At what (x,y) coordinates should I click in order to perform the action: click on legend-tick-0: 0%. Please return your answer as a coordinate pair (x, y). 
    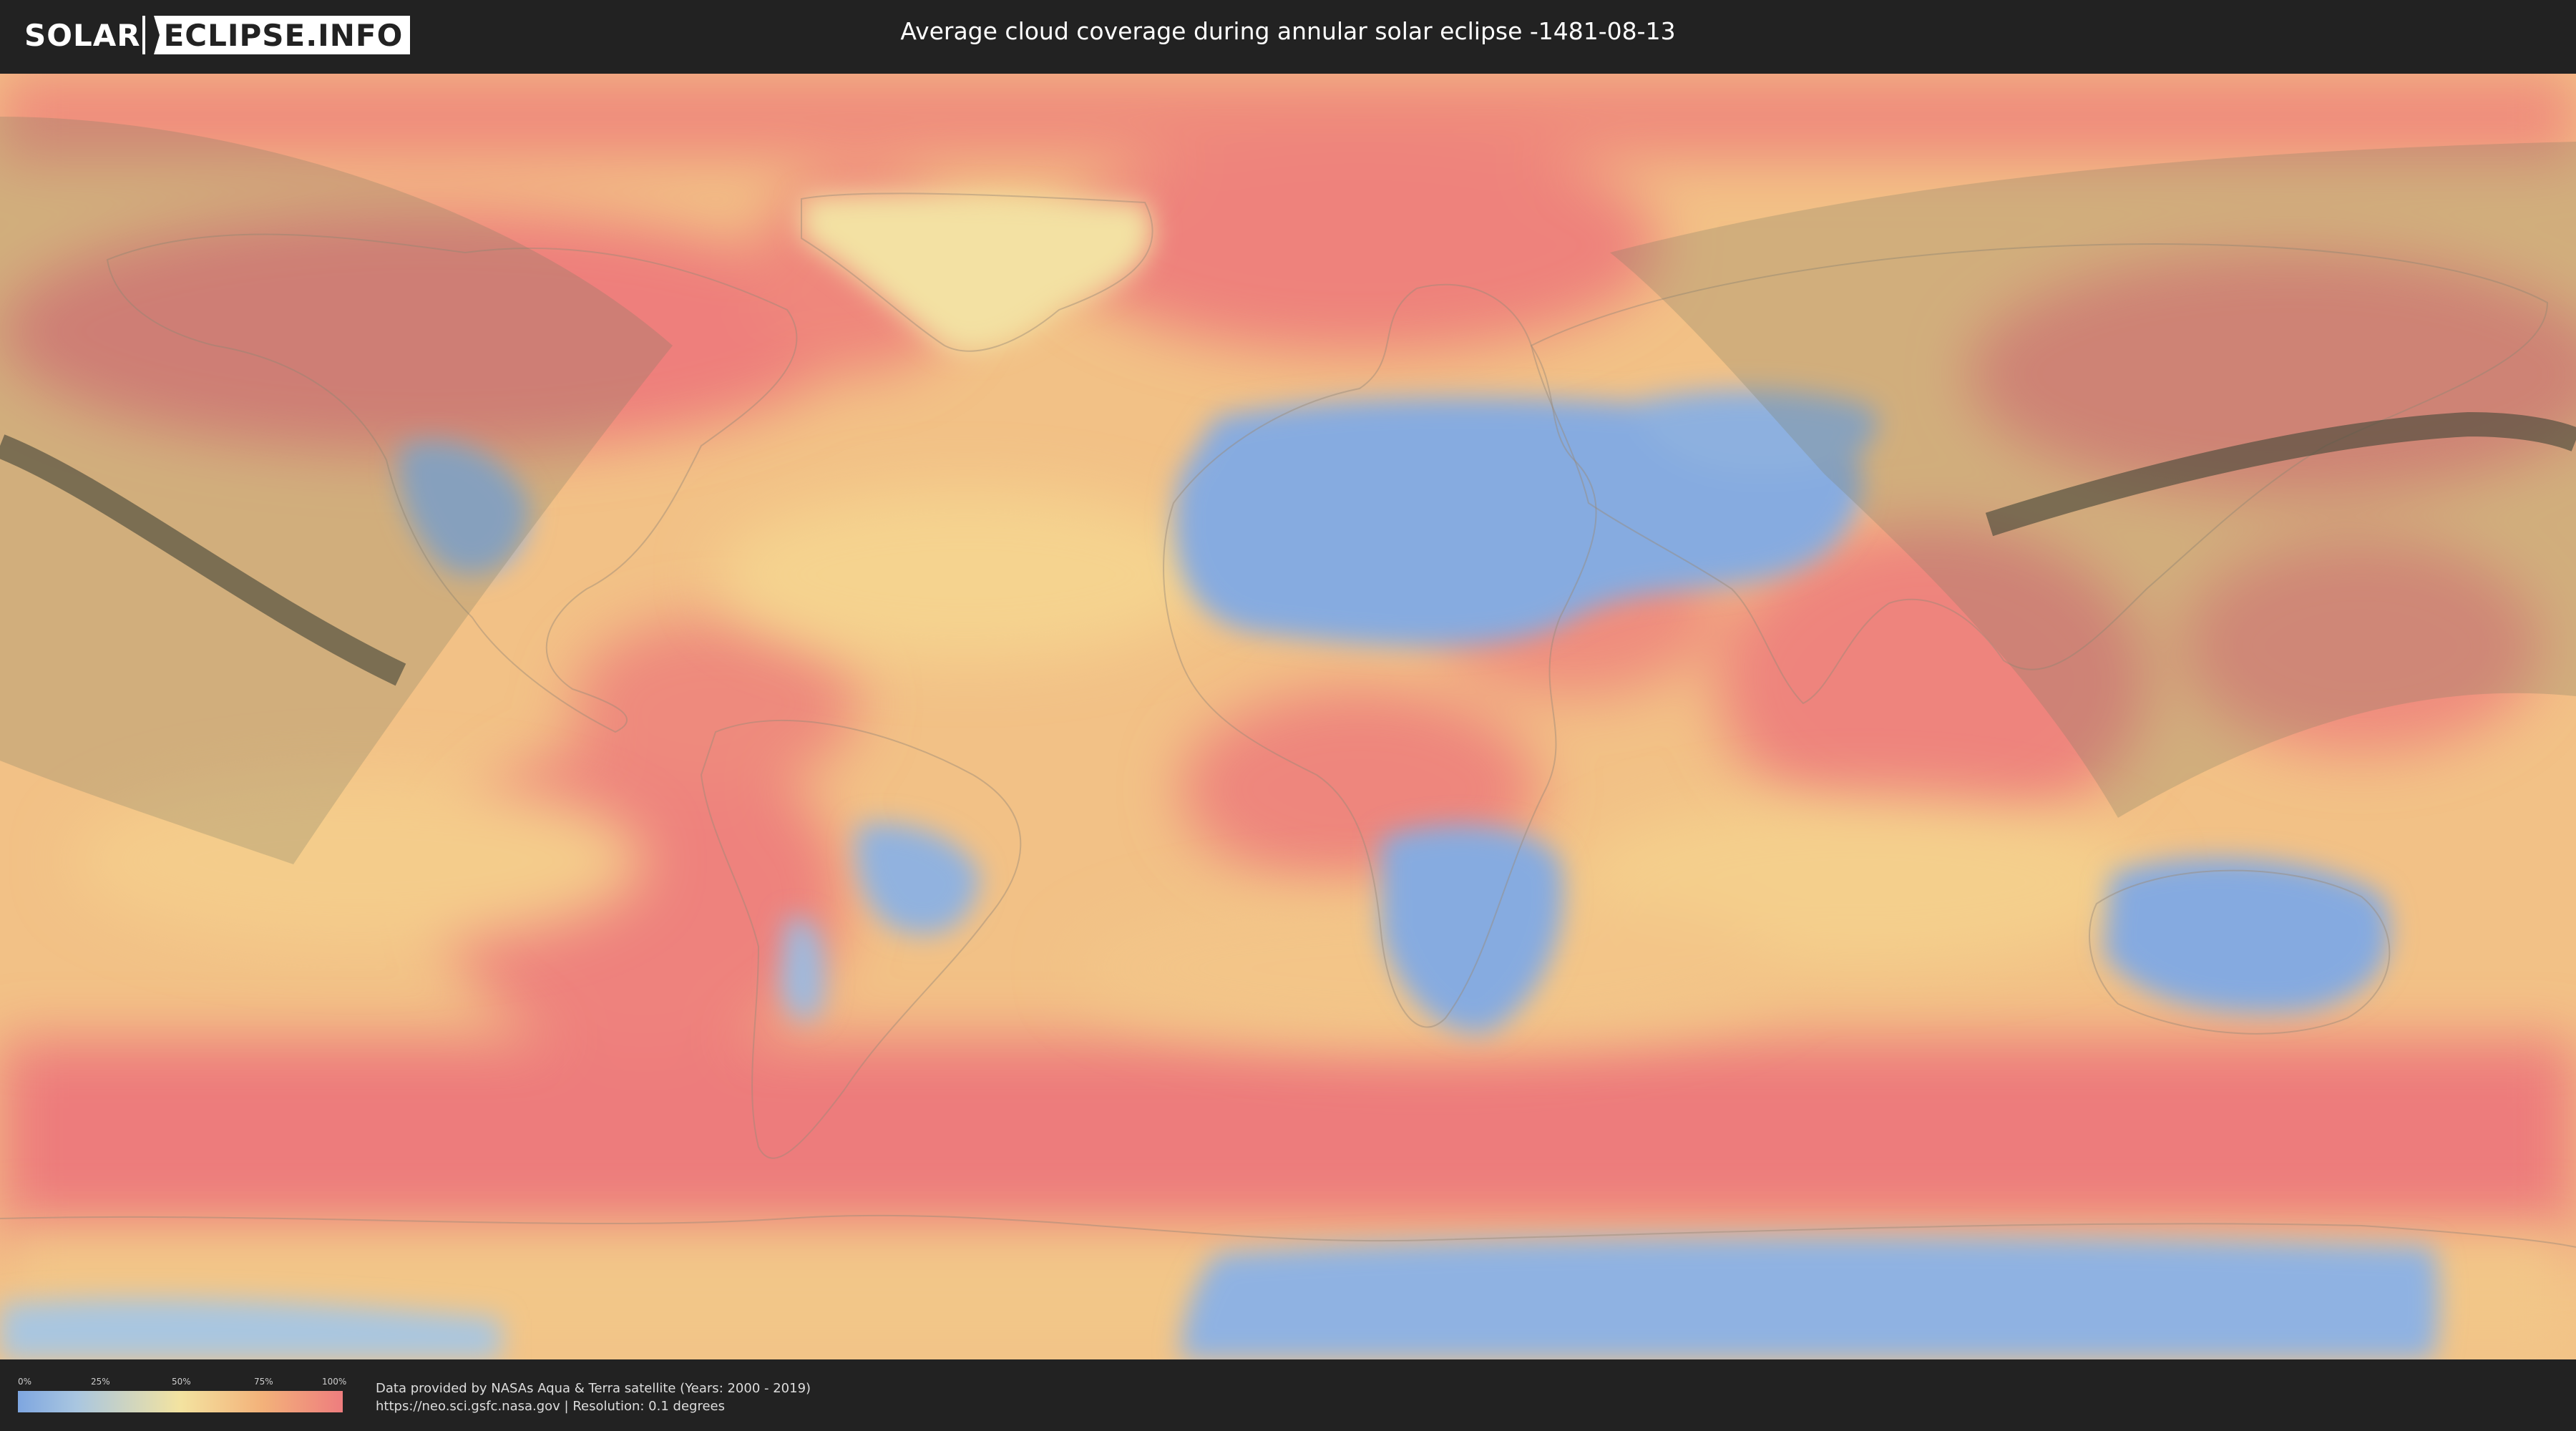
    Looking at the image, I should click on (25, 1382).